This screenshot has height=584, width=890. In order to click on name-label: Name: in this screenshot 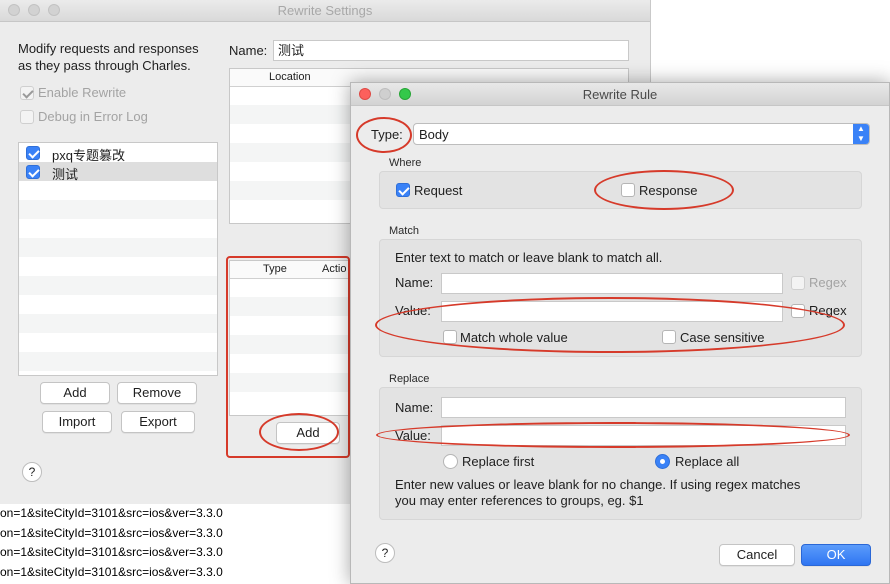, I will do `click(248, 50)`.